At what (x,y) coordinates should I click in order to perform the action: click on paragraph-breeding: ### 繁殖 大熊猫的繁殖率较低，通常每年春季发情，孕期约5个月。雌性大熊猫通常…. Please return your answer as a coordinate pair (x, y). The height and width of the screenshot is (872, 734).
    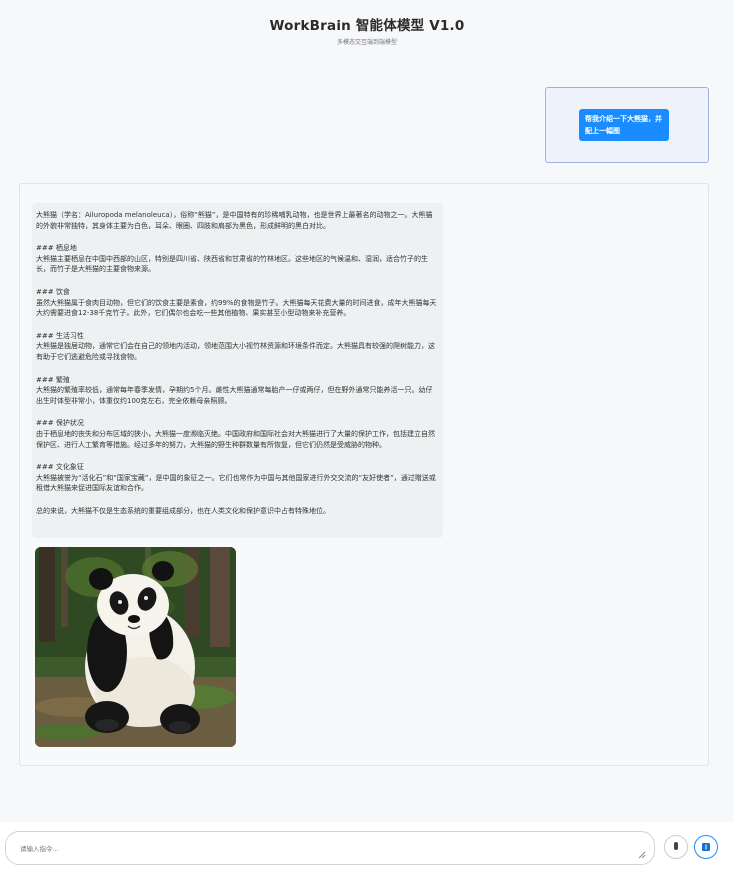
    Looking at the image, I should click on (236, 391).